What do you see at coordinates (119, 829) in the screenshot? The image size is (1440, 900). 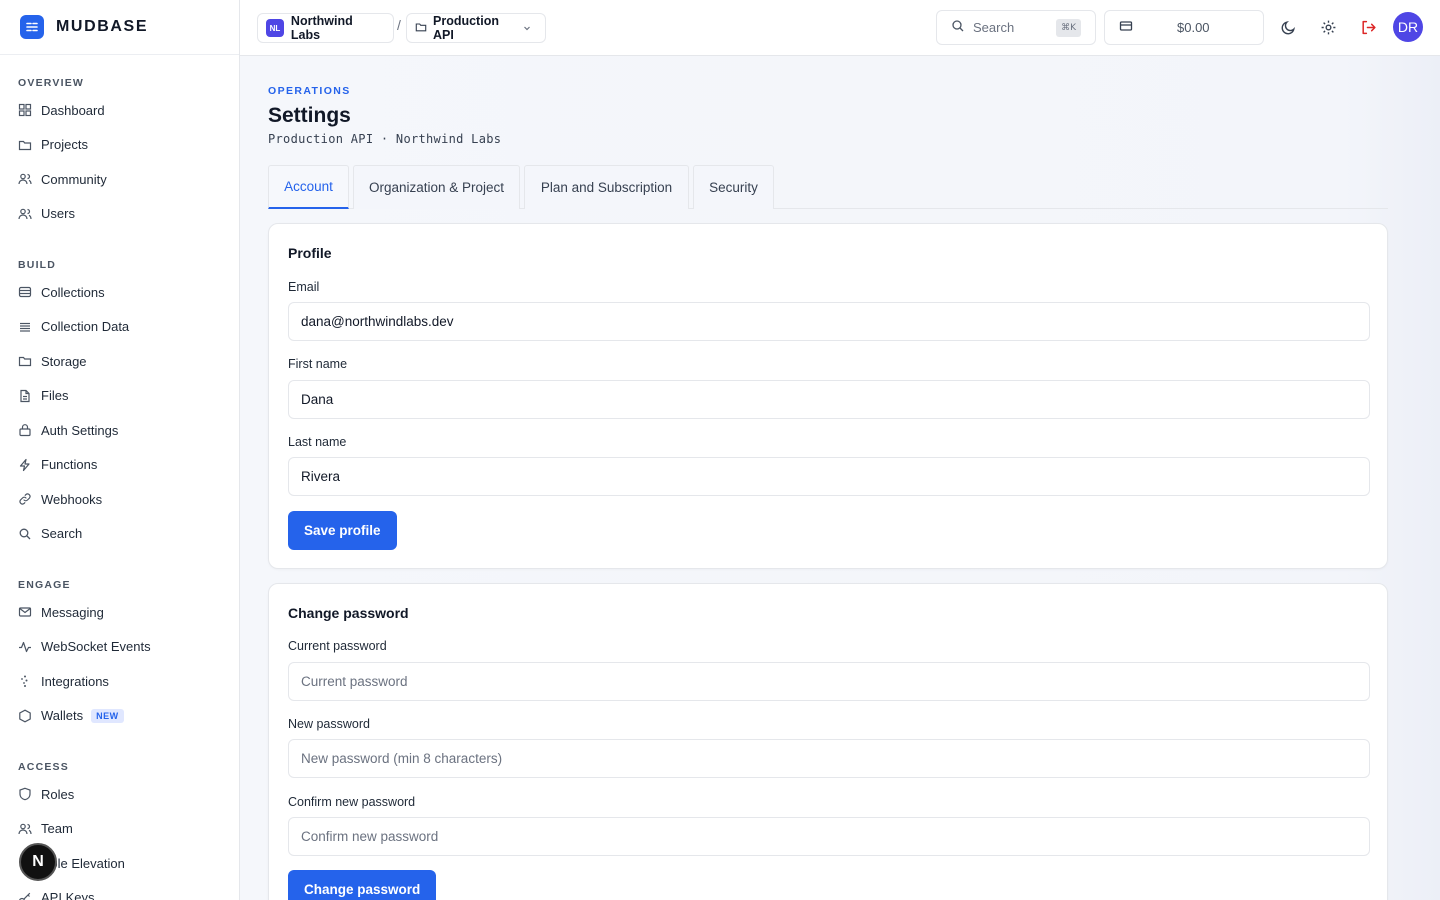 I see `sidebar-item-team: Team` at bounding box center [119, 829].